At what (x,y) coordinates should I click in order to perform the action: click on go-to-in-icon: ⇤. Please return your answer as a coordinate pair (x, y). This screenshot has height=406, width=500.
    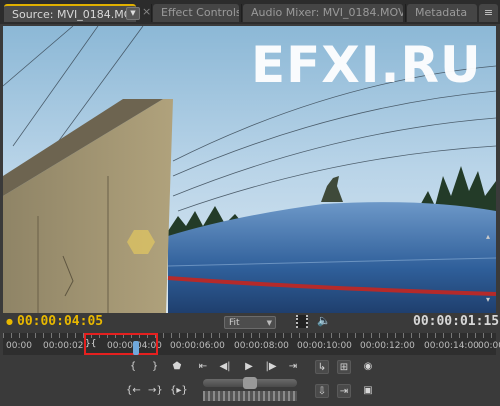
    Looking at the image, I should click on (203, 367).